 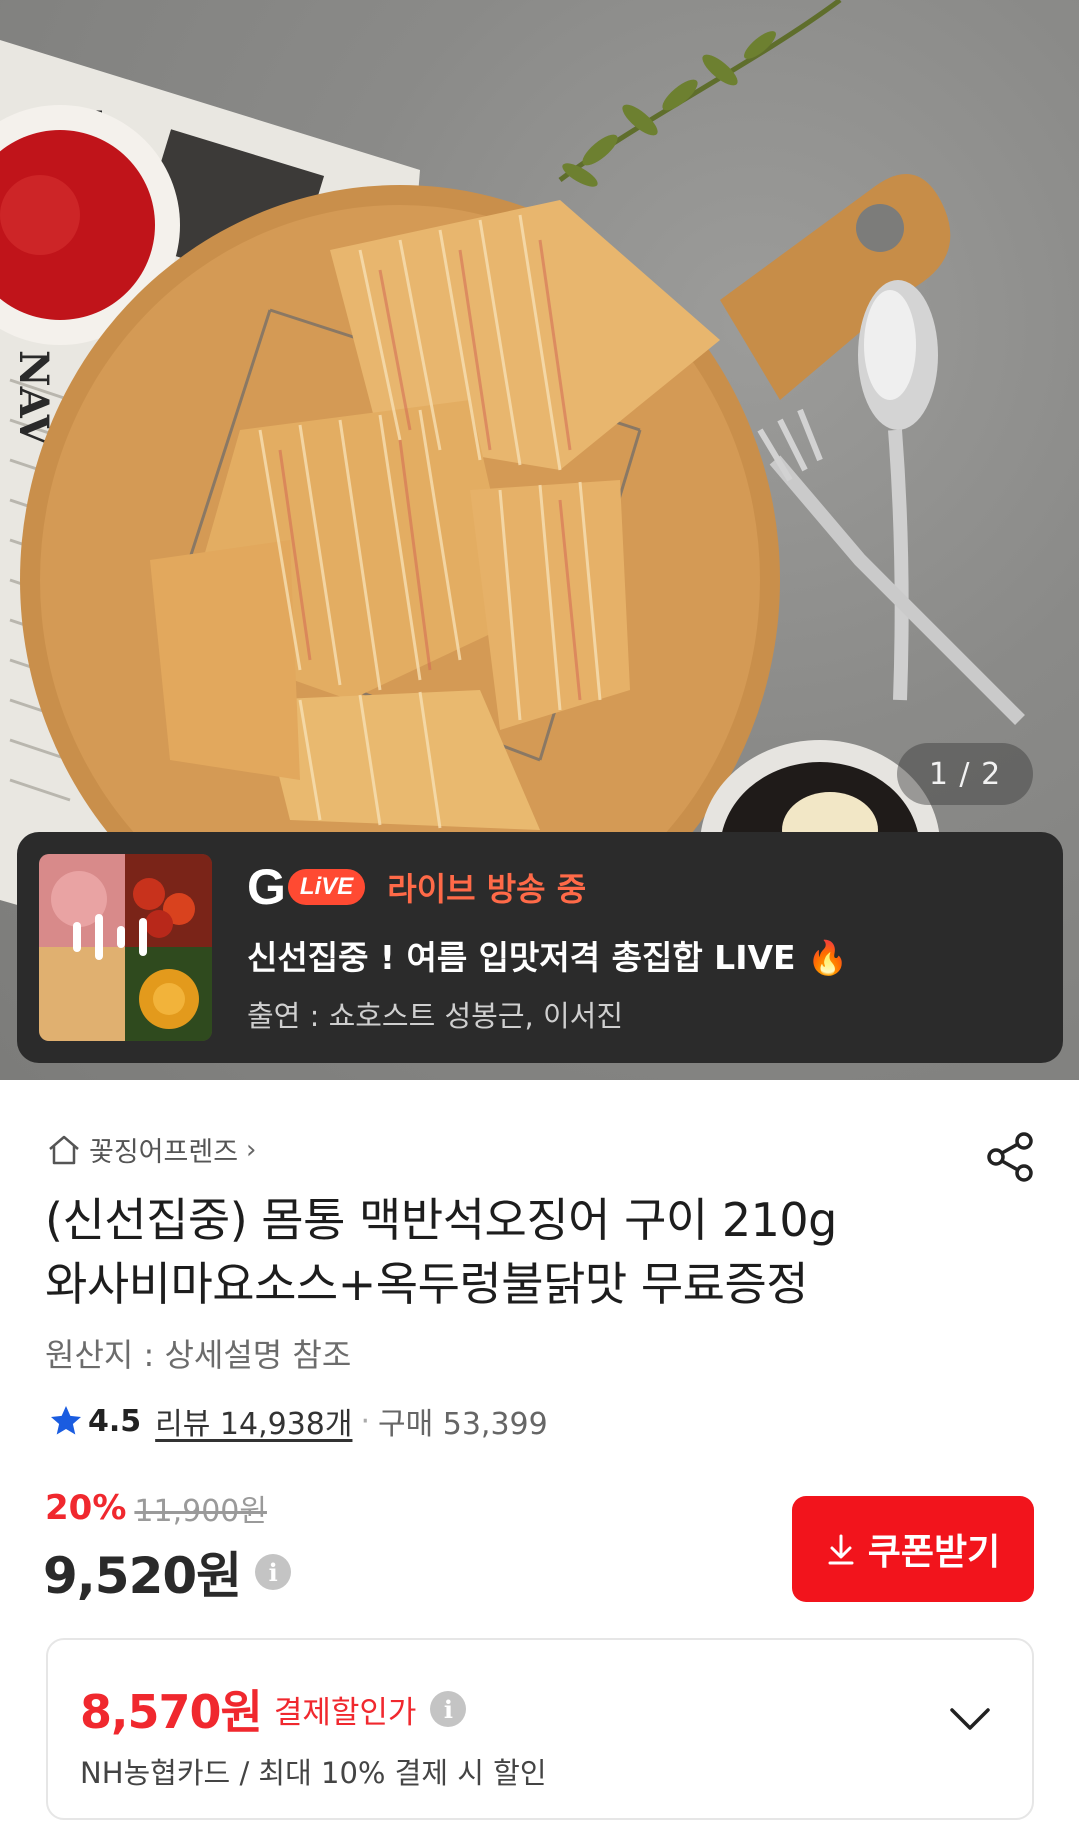 I want to click on live-status: 라이브 방송 중, so click(x=487, y=888).